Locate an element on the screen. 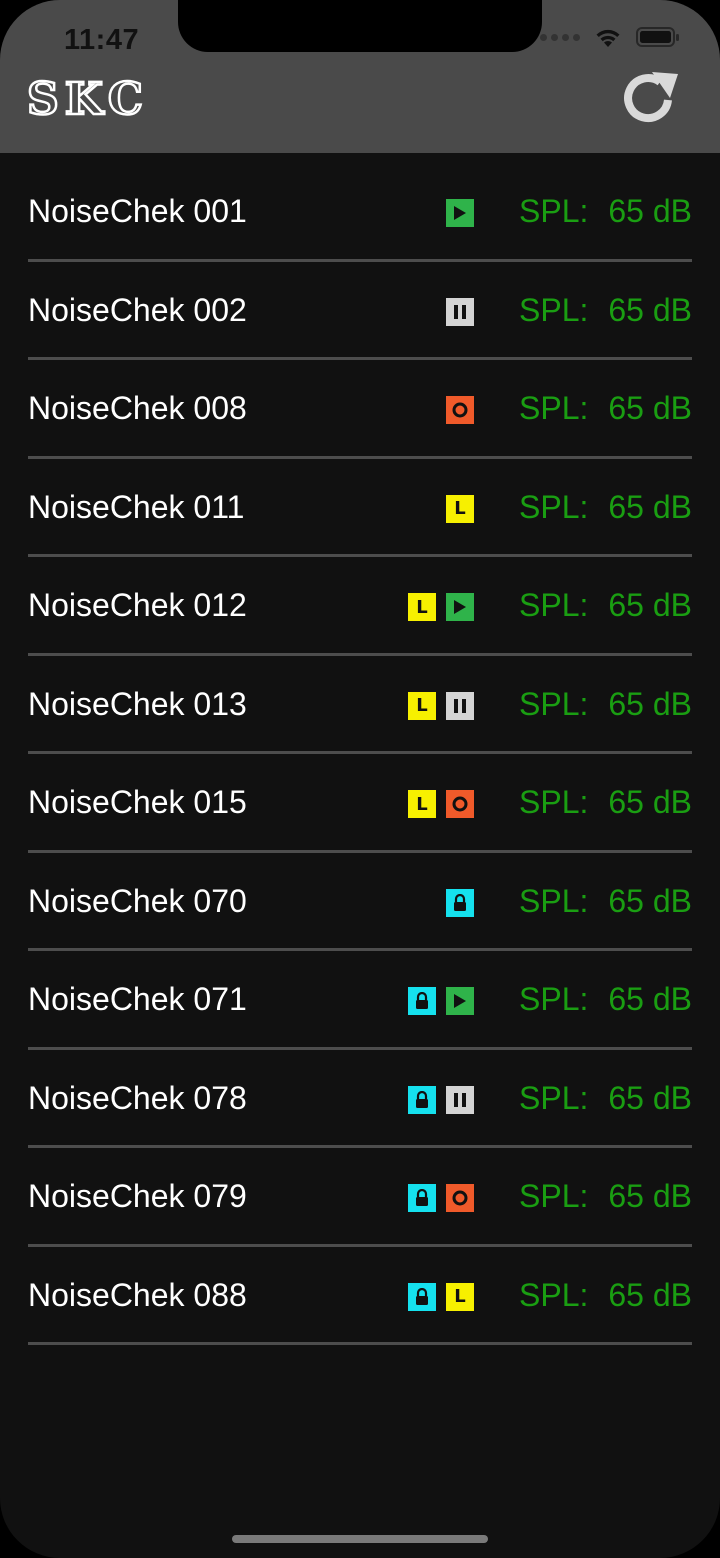 This screenshot has width=720, height=1558. status-icons is located at coordinates (610, 37).